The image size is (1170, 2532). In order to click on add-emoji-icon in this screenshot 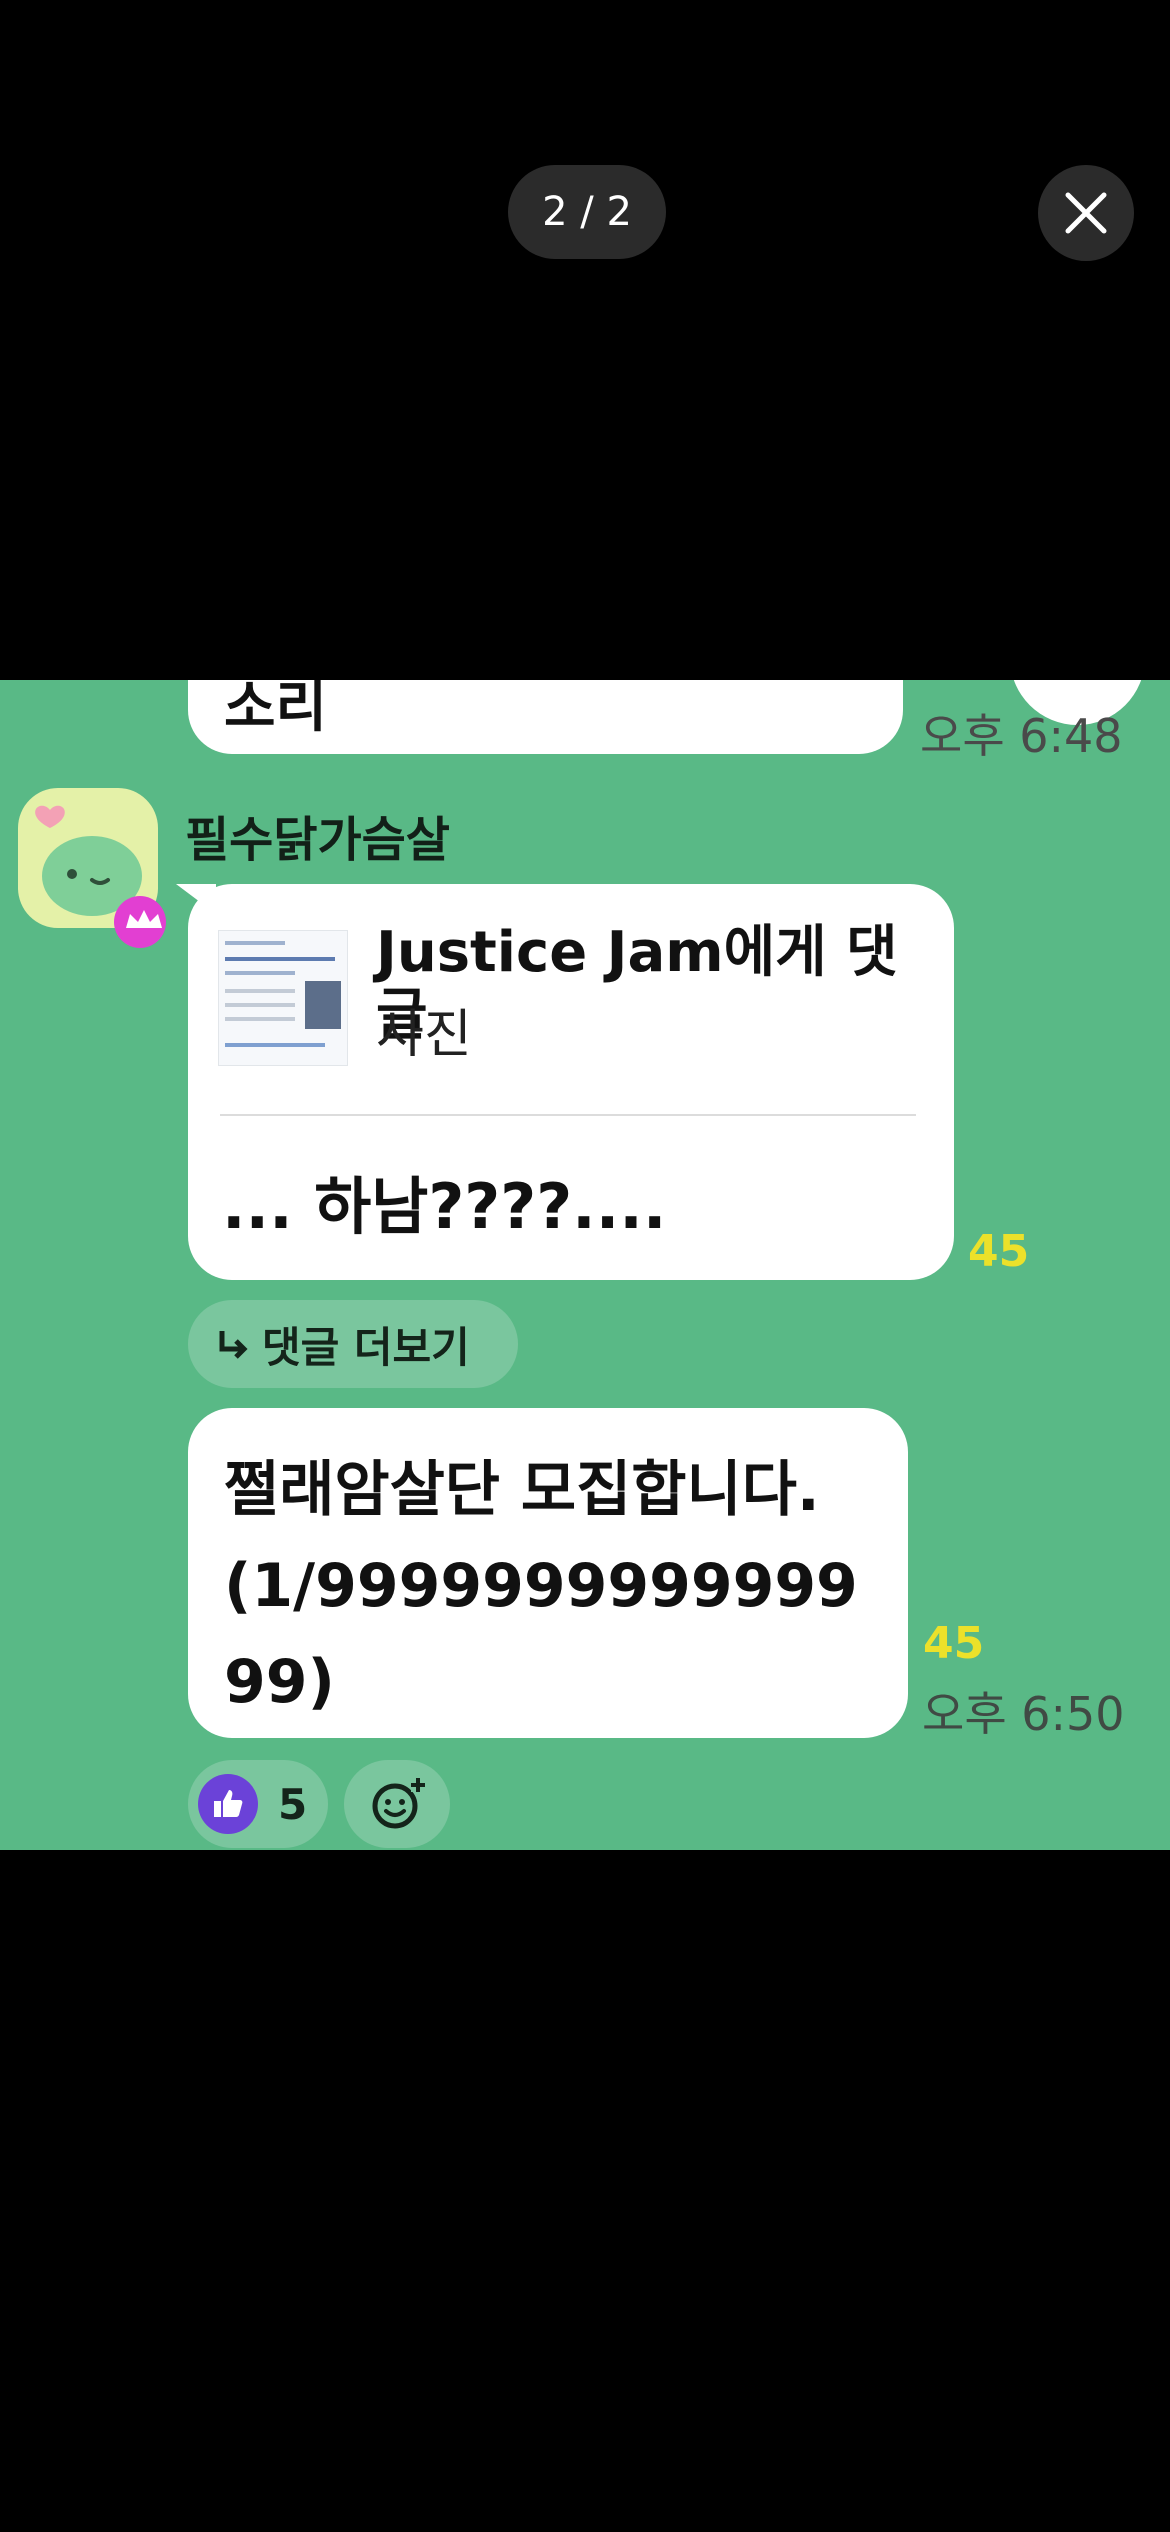, I will do `click(398, 1803)`.